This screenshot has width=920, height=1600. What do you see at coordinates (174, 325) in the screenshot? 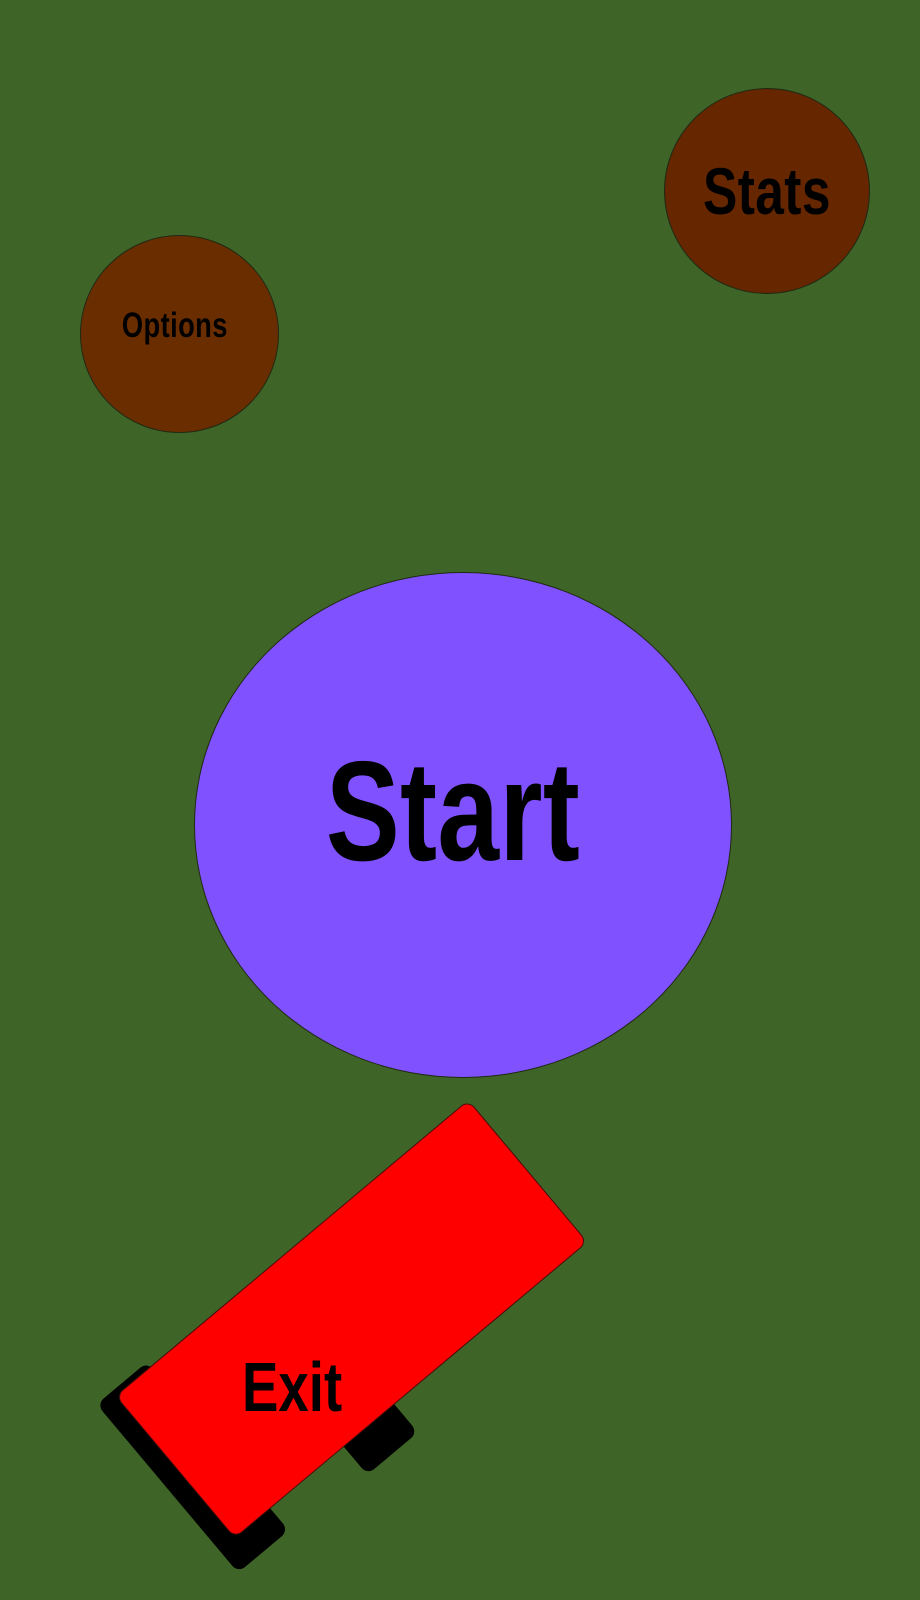
I see `options-label: Options` at bounding box center [174, 325].